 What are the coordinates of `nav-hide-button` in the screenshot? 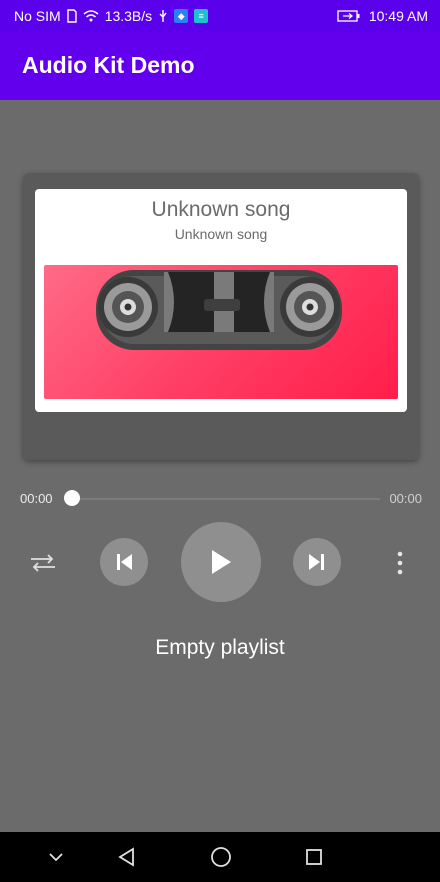 It's located at (56, 857).